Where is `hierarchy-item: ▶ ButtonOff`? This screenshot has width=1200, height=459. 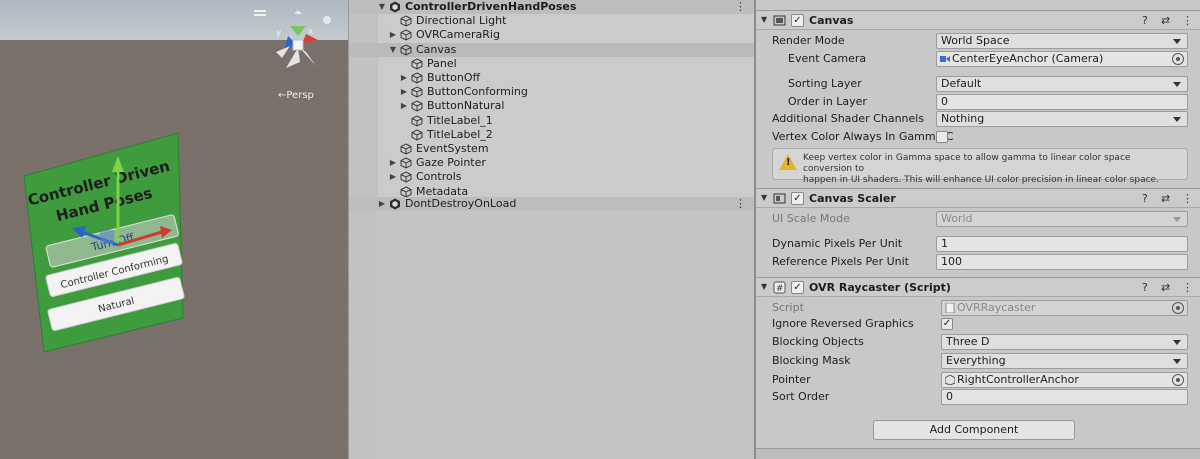 hierarchy-item: ▶ ButtonOff is located at coordinates (551, 78).